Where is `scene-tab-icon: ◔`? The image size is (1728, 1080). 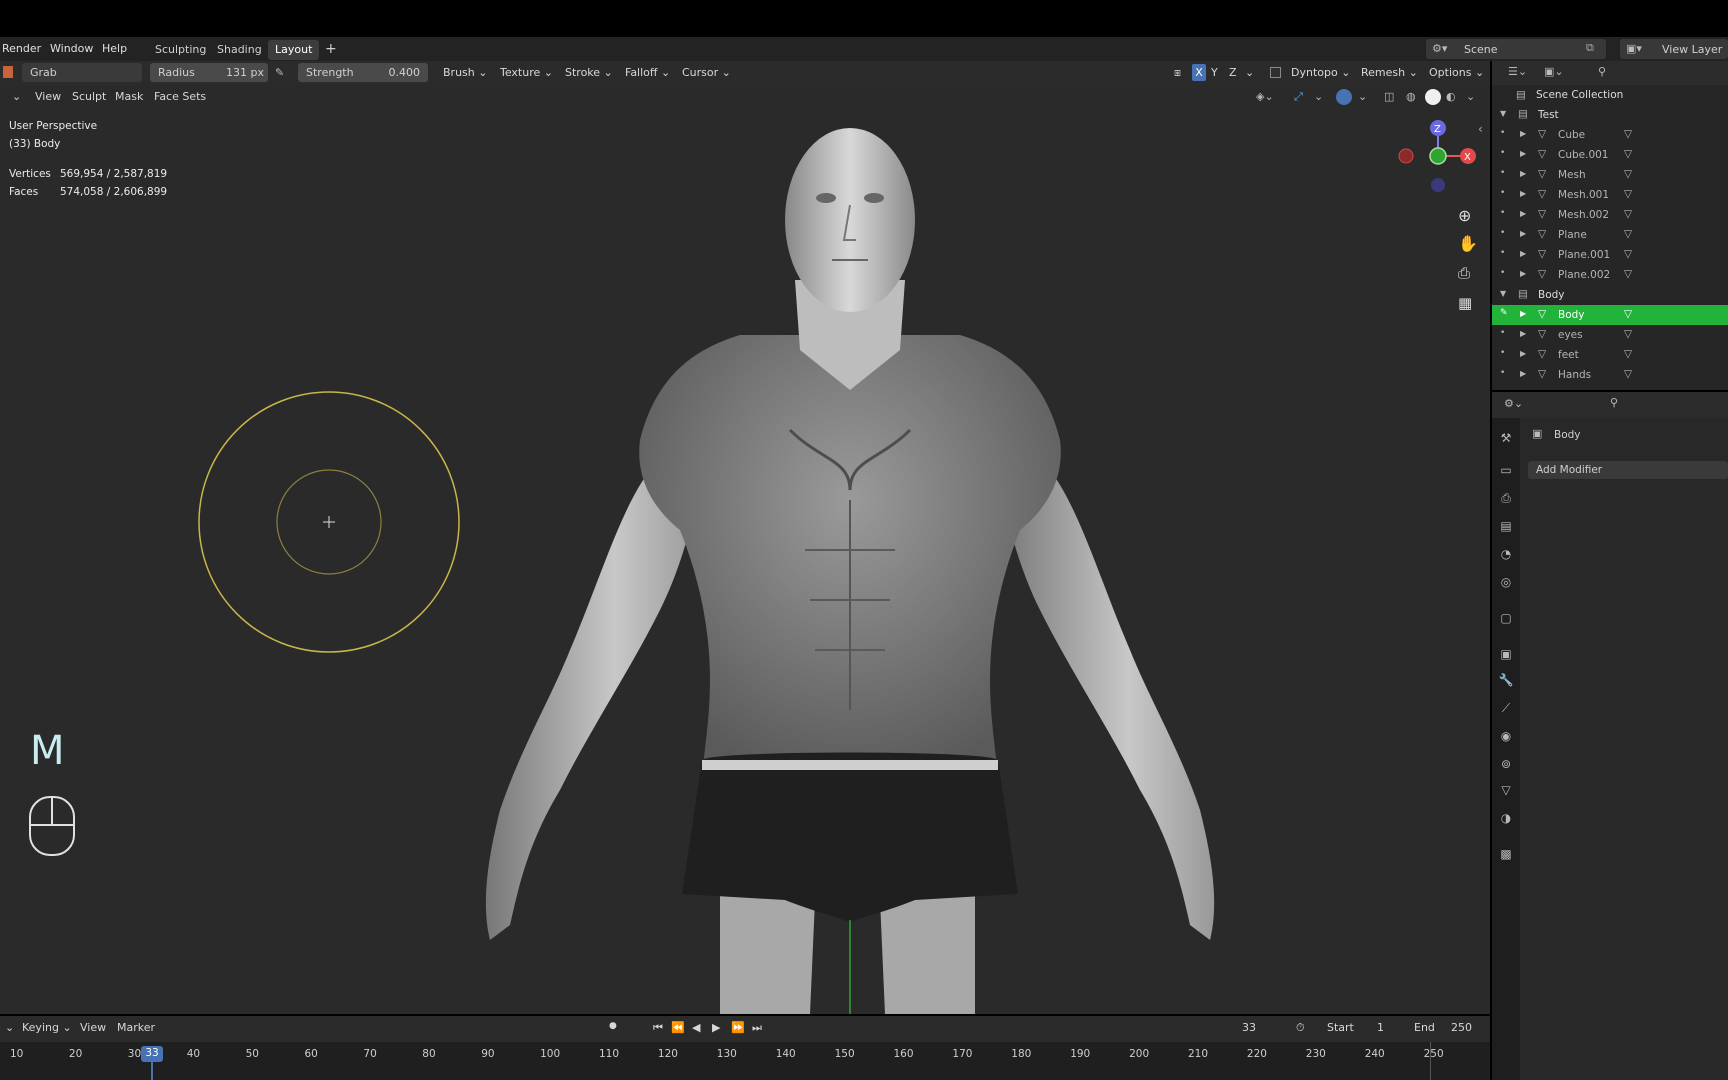
scene-tab-icon: ◔ is located at coordinates (1506, 554).